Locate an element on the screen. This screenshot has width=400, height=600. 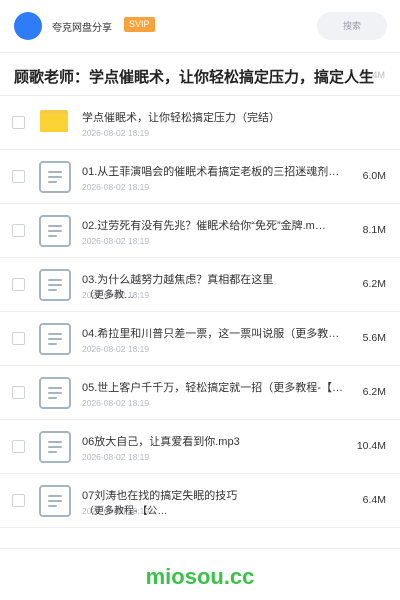
share-name: 夸克网盘分享 is located at coordinates (82, 28).